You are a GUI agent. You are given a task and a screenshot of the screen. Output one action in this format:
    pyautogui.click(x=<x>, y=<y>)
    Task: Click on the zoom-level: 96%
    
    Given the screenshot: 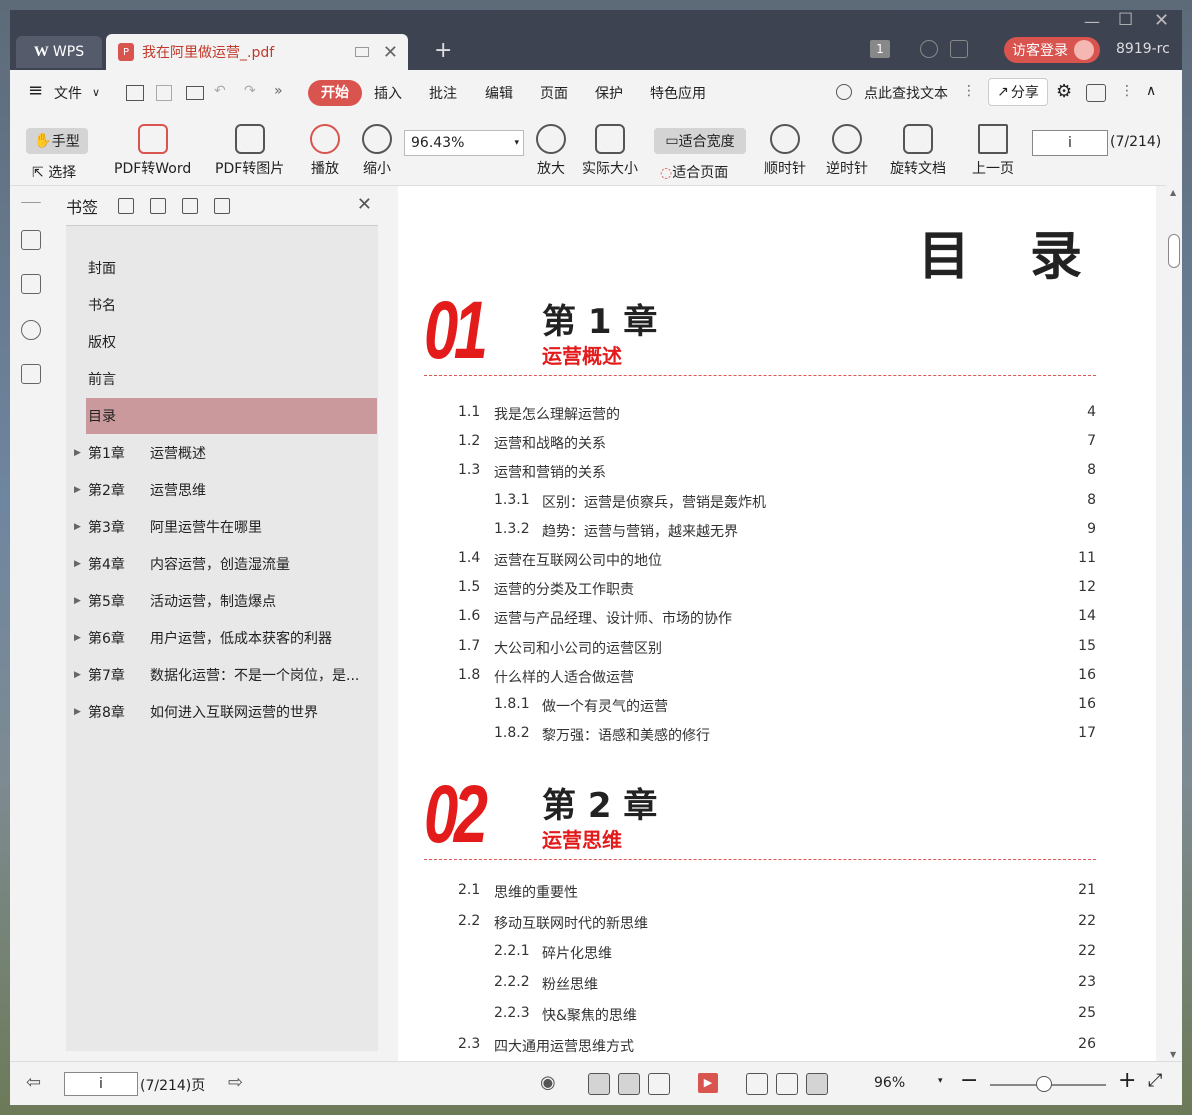 What is the action you would take?
    pyautogui.click(x=889, y=1083)
    